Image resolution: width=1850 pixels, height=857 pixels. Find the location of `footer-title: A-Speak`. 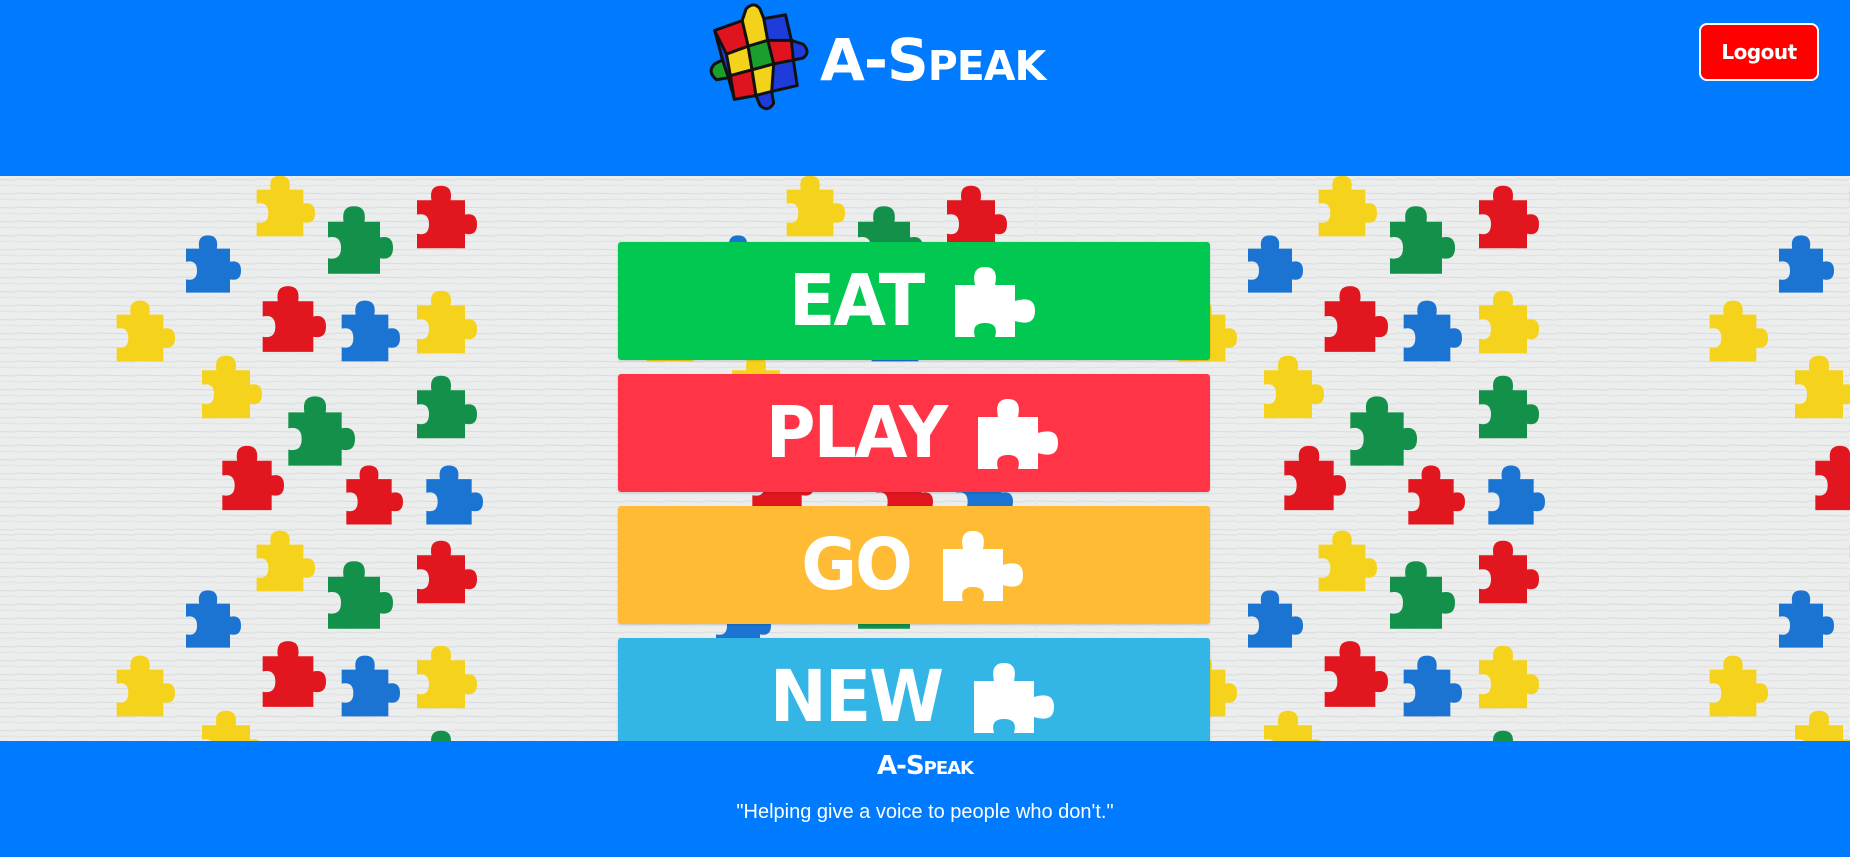

footer-title: A-Speak is located at coordinates (925, 766).